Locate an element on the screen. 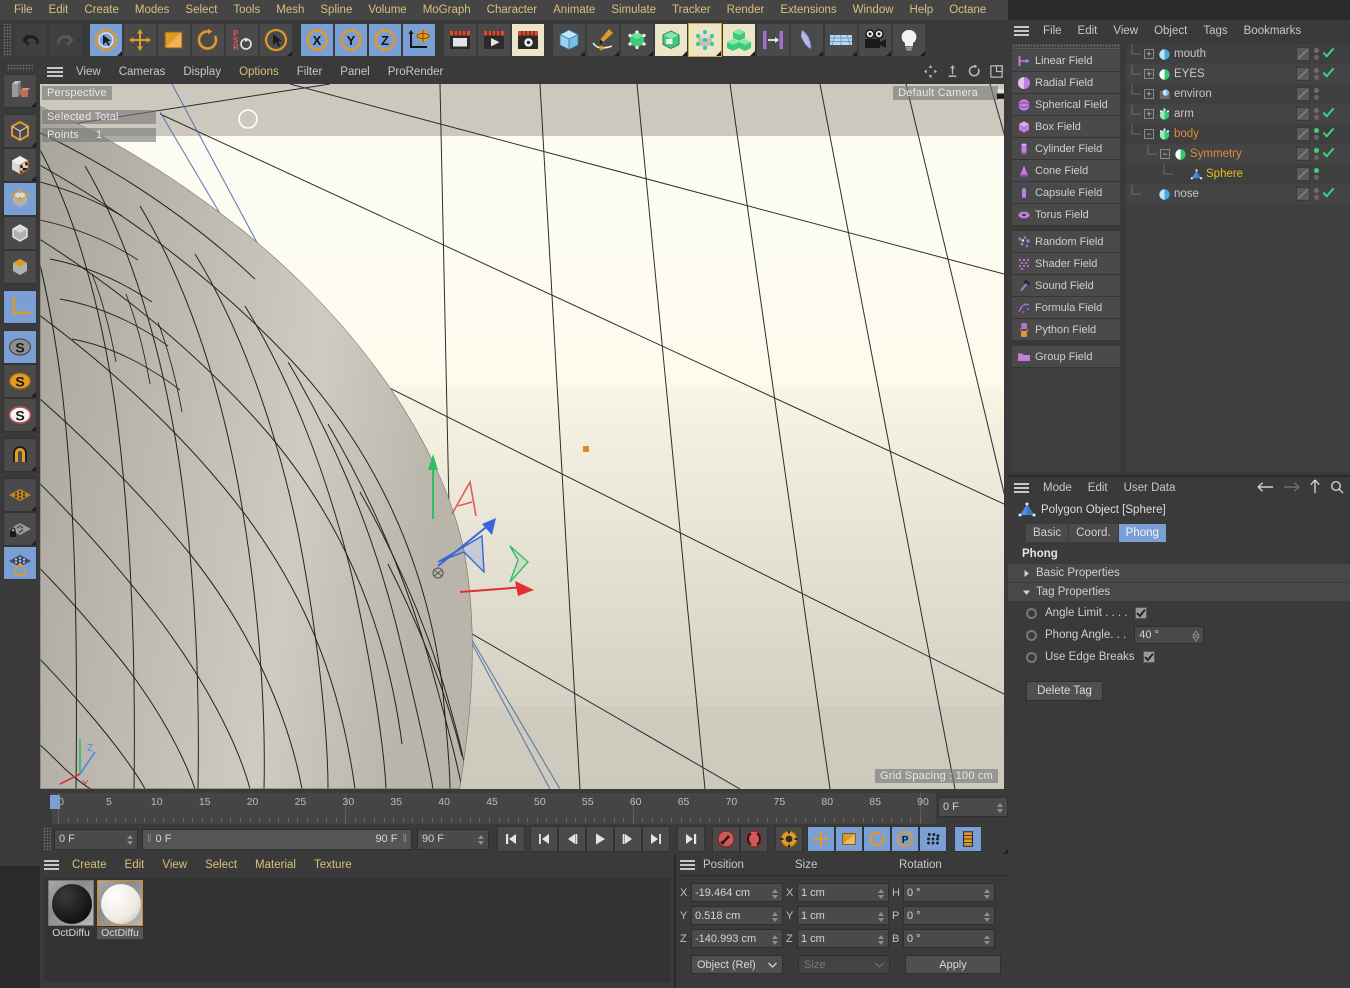  field-item-spherical-field: Spherical Field is located at coordinates (1066, 105).